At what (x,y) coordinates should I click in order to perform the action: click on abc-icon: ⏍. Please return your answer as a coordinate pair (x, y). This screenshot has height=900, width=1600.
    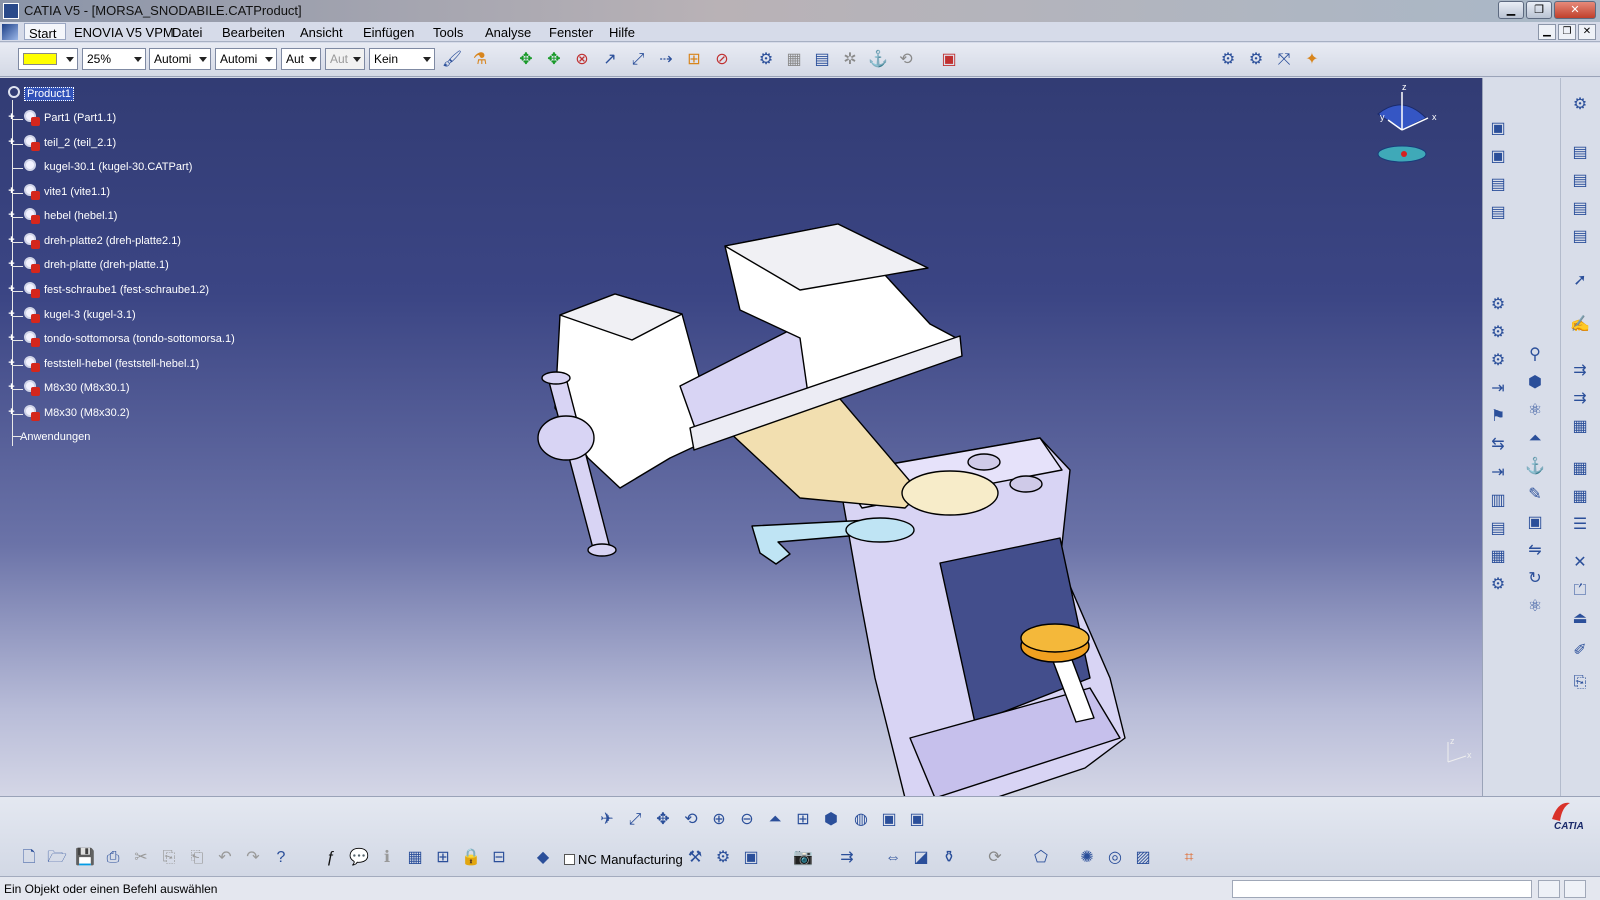
    Looking at the image, I should click on (1580, 591).